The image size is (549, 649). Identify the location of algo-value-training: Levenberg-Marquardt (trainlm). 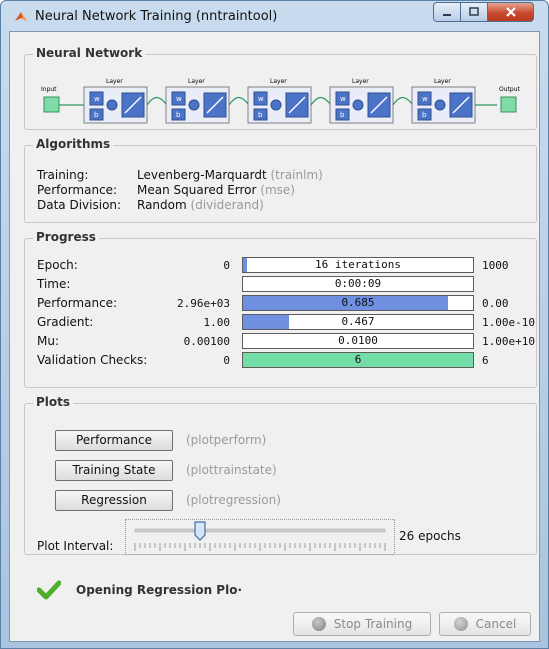
(230, 175).